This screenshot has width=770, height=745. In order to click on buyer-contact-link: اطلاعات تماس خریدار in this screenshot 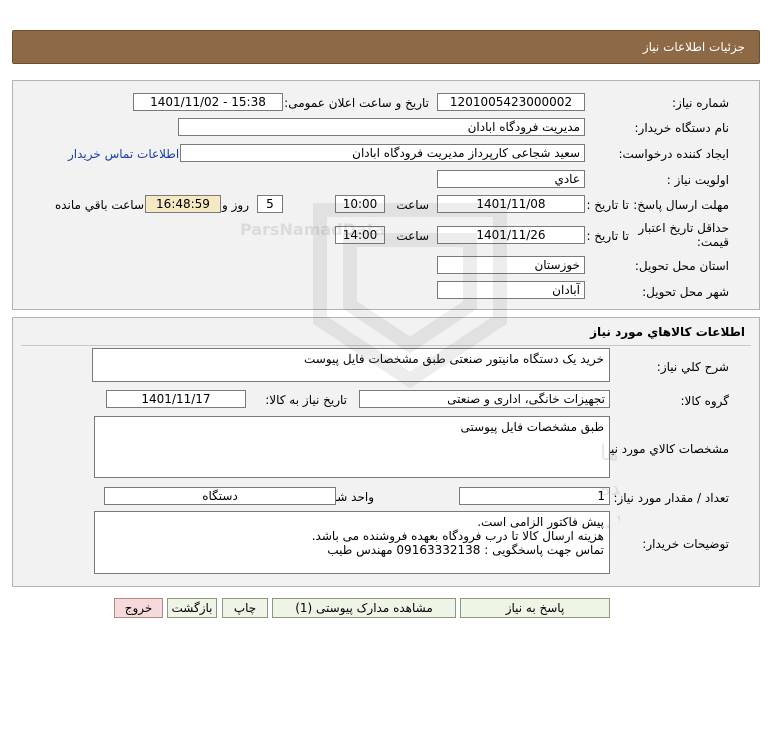, I will do `click(123, 154)`.